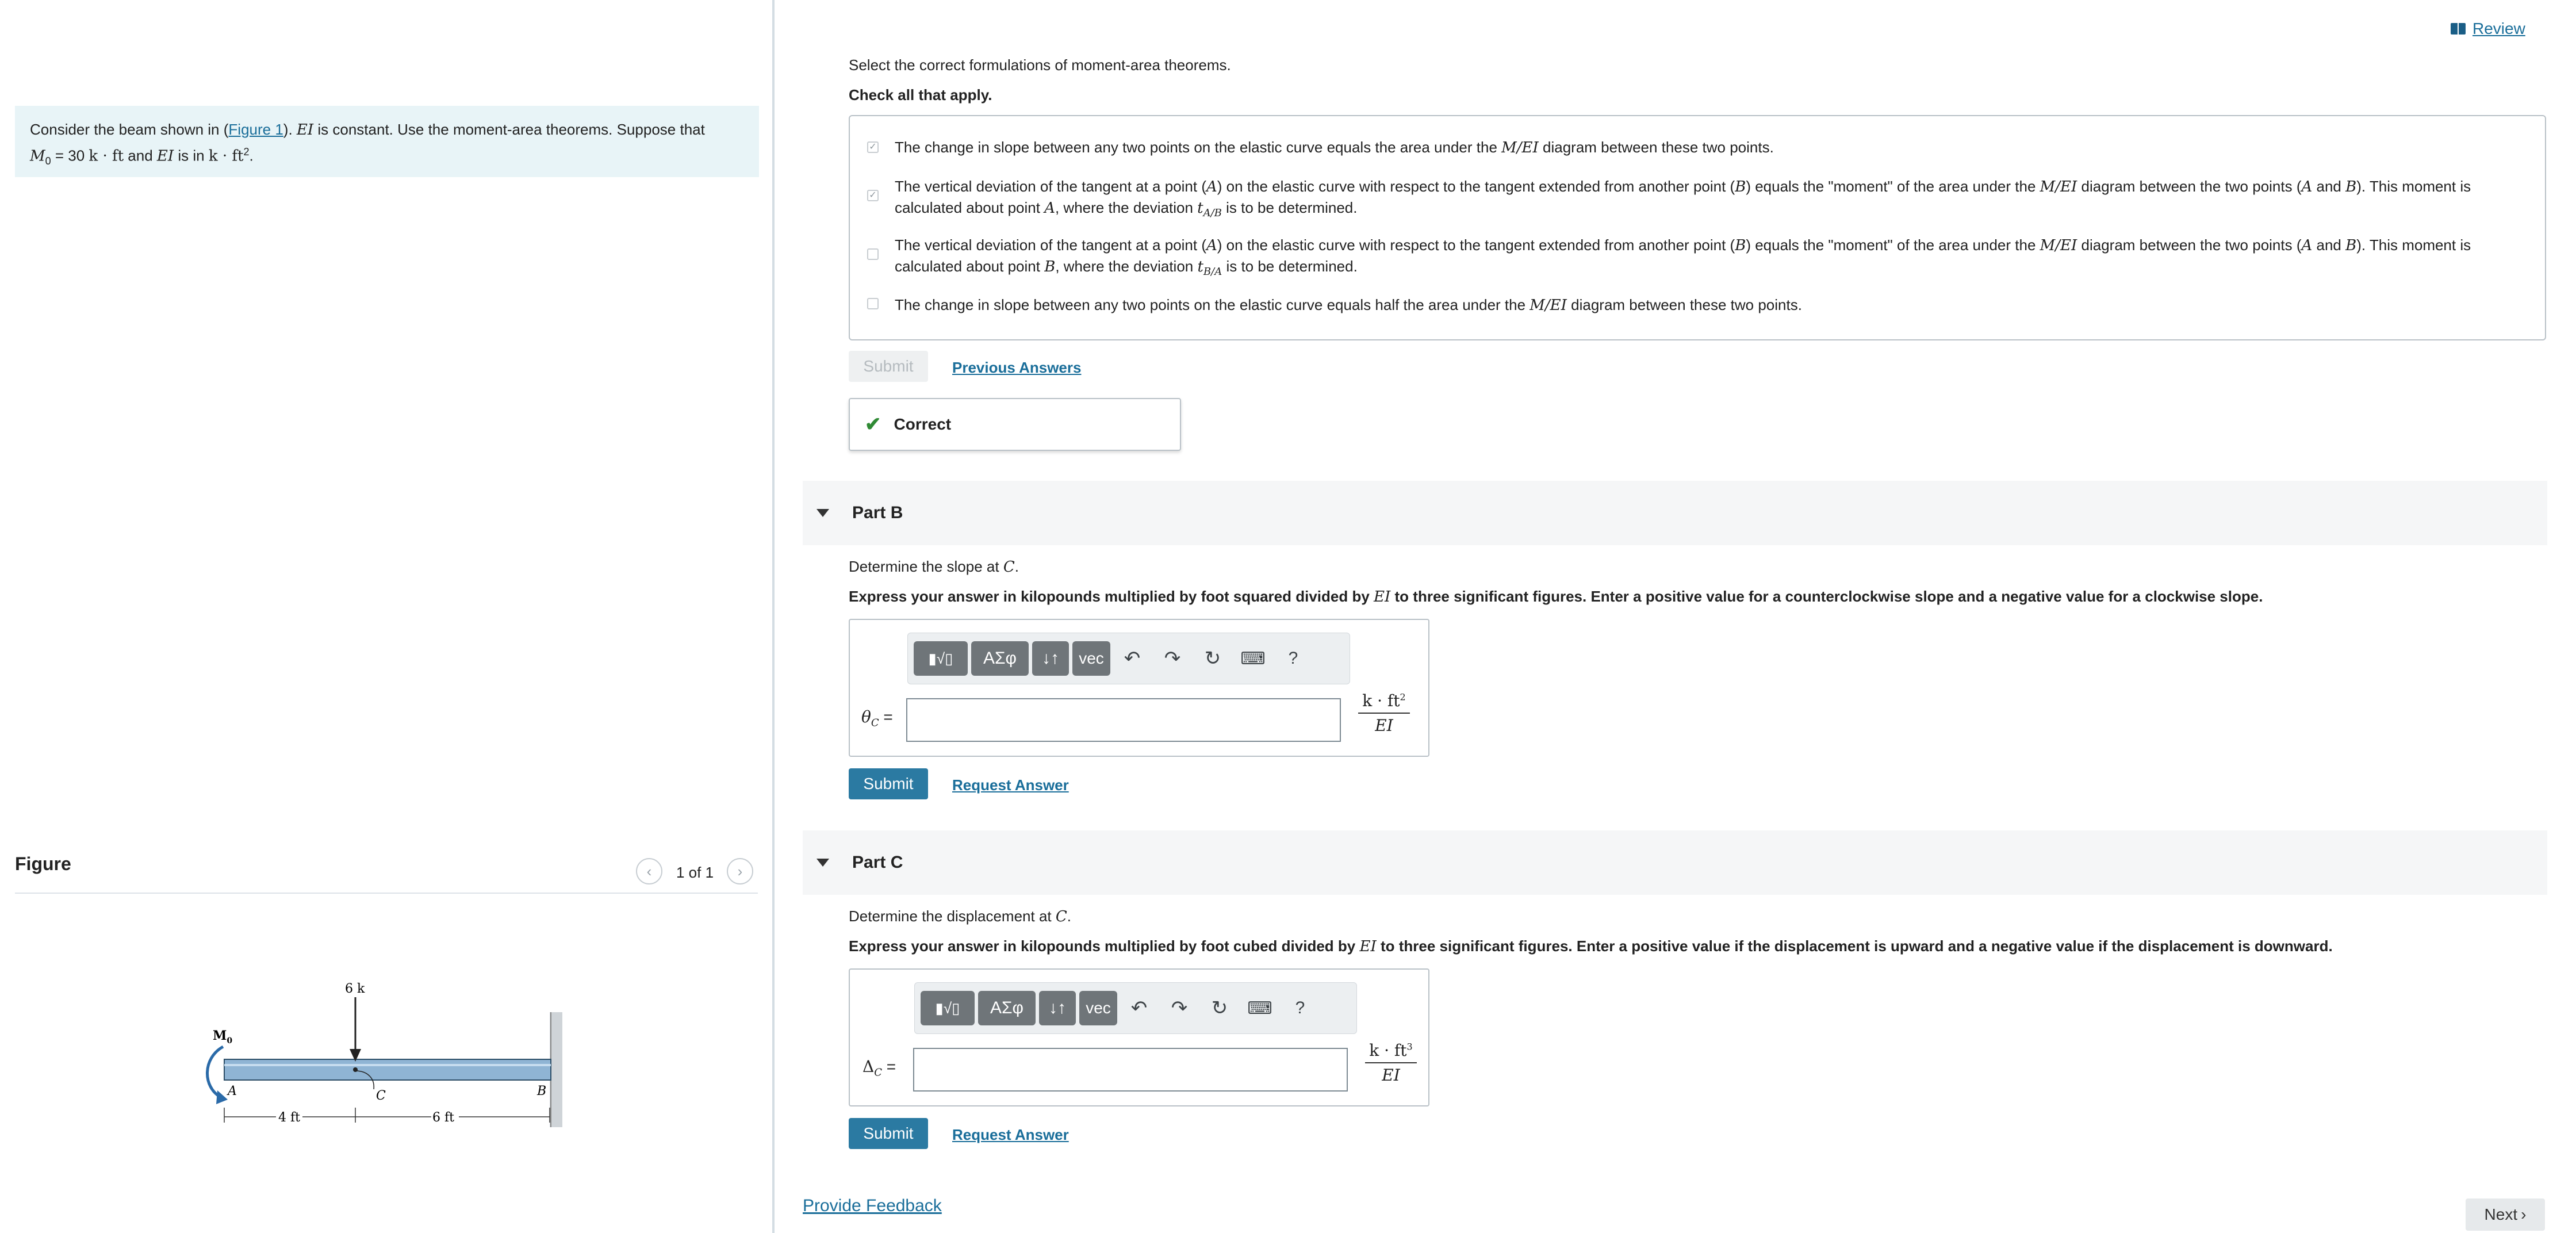  Describe the element at coordinates (888, 783) in the screenshot. I see `part-b-submit-button: Submit` at that location.